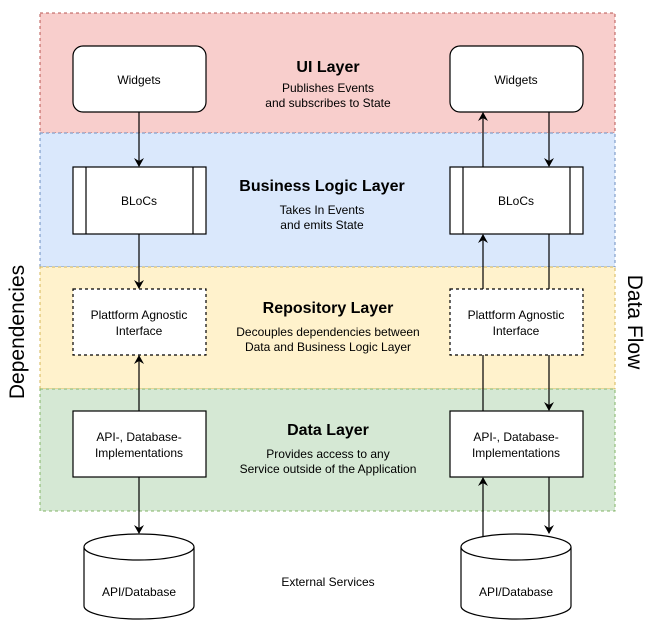  What do you see at coordinates (322, 210) in the screenshot?
I see `business-layer-desc: Takes In Events` at bounding box center [322, 210].